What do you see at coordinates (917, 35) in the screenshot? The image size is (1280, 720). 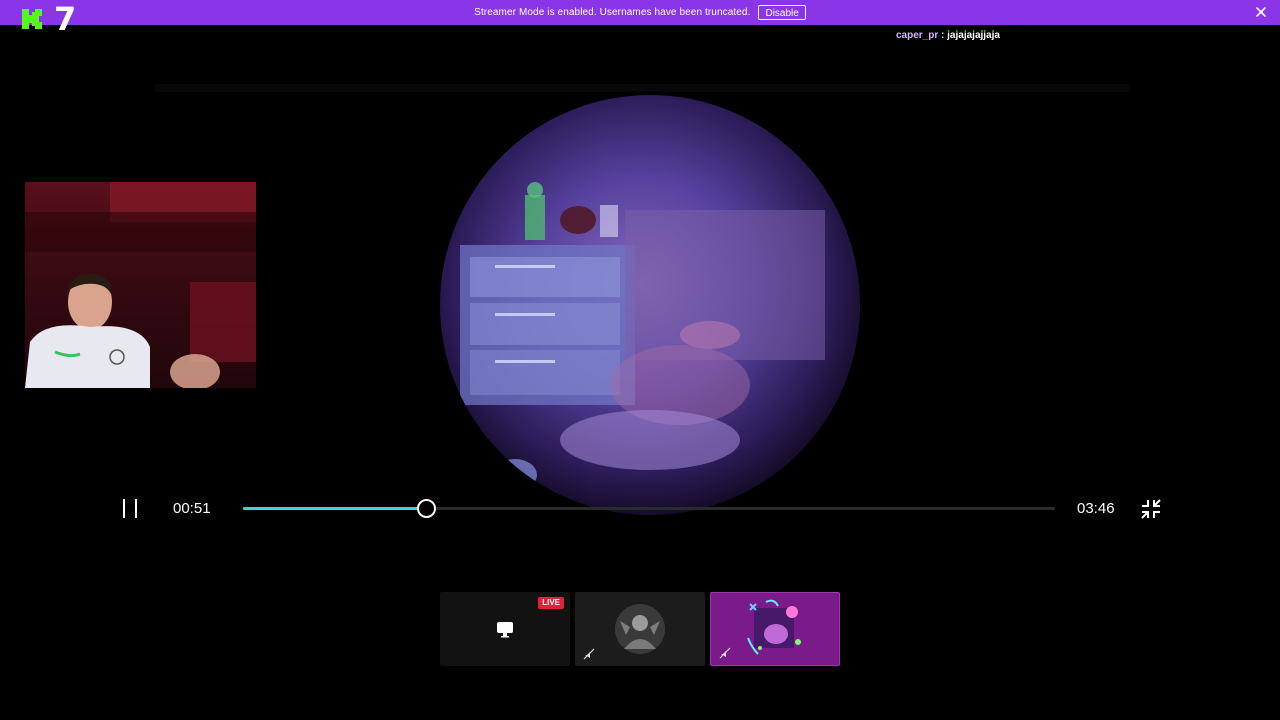 I see `chat-username: caper_pr` at bounding box center [917, 35].